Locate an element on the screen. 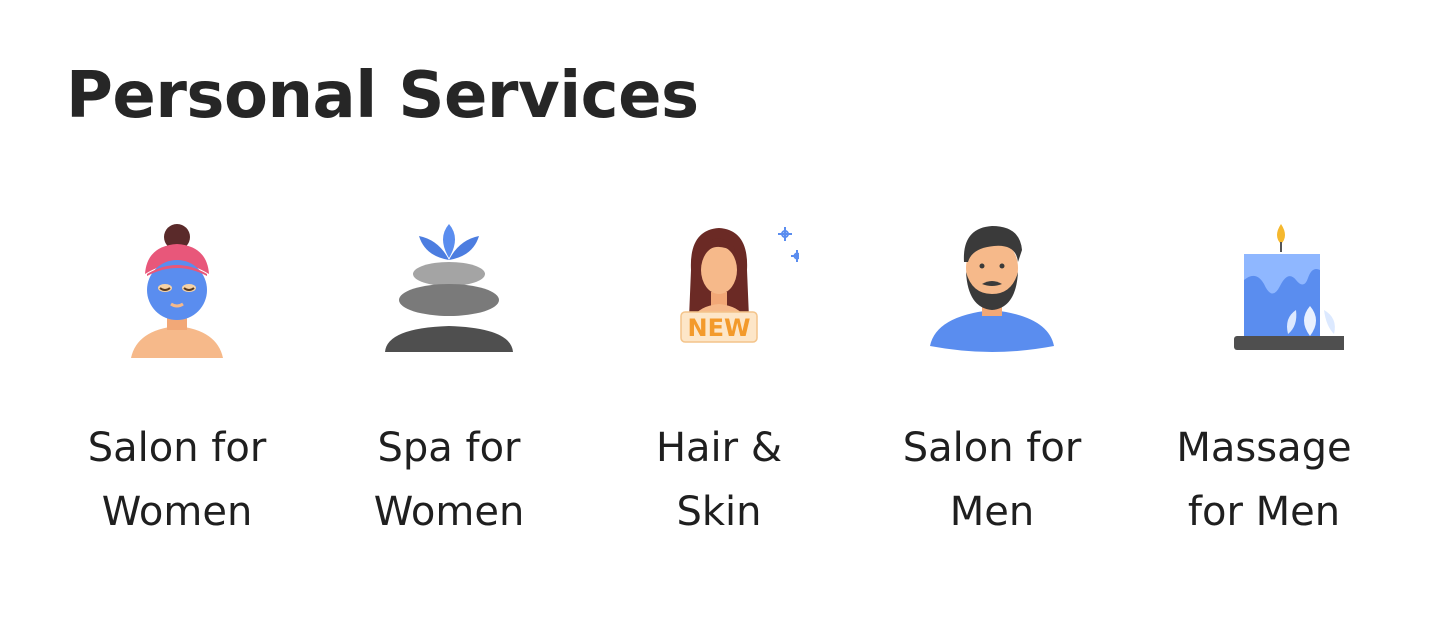 This screenshot has height=632, width=1440. candle-lotus-icon is located at coordinates (1264, 290).